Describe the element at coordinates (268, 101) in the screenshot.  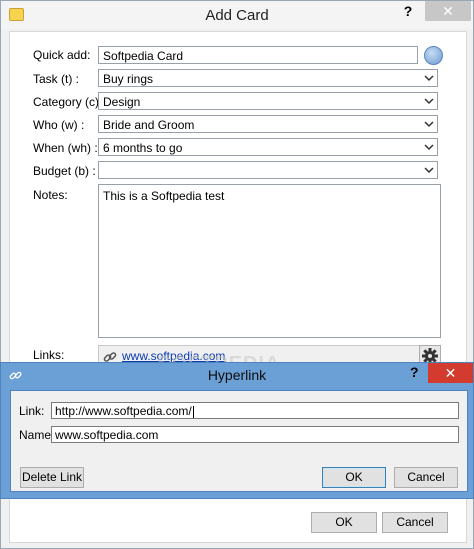
I see `category-select: Design` at that location.